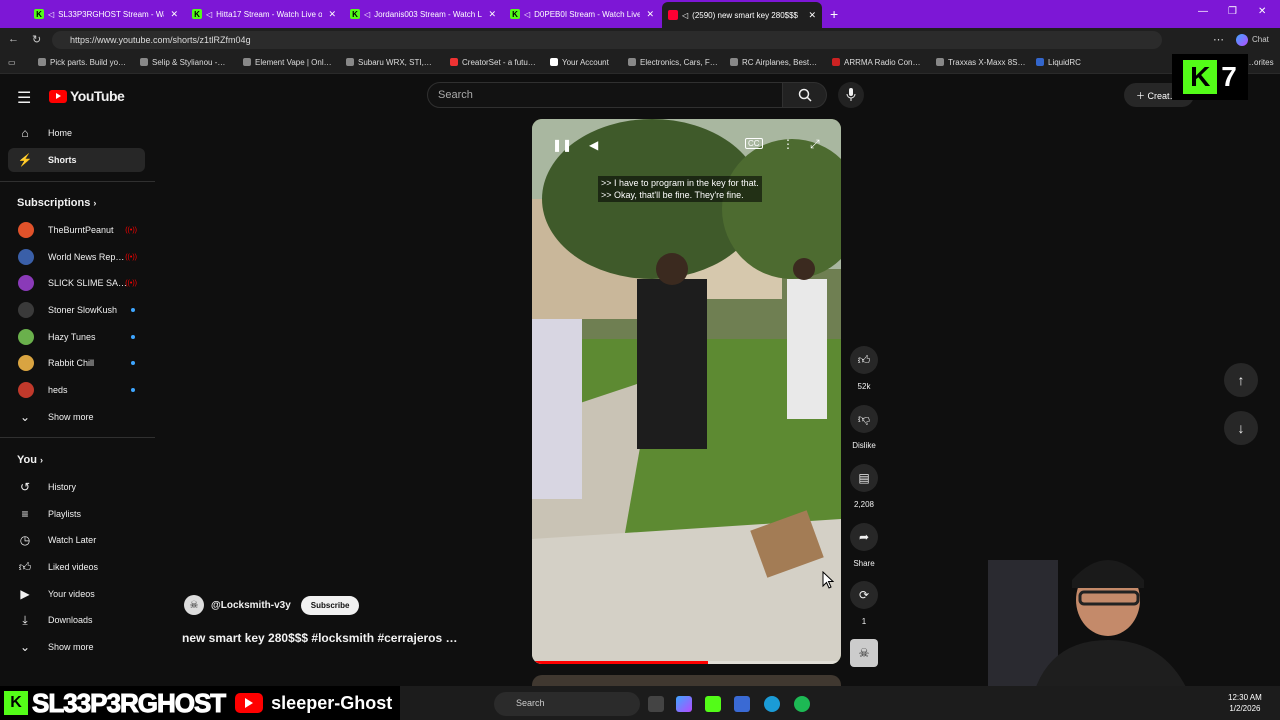 The image size is (1280, 720). Describe the element at coordinates (1245, 703) in the screenshot. I see `taskbar-clock: 12:30 AM 1/2/2026` at that location.